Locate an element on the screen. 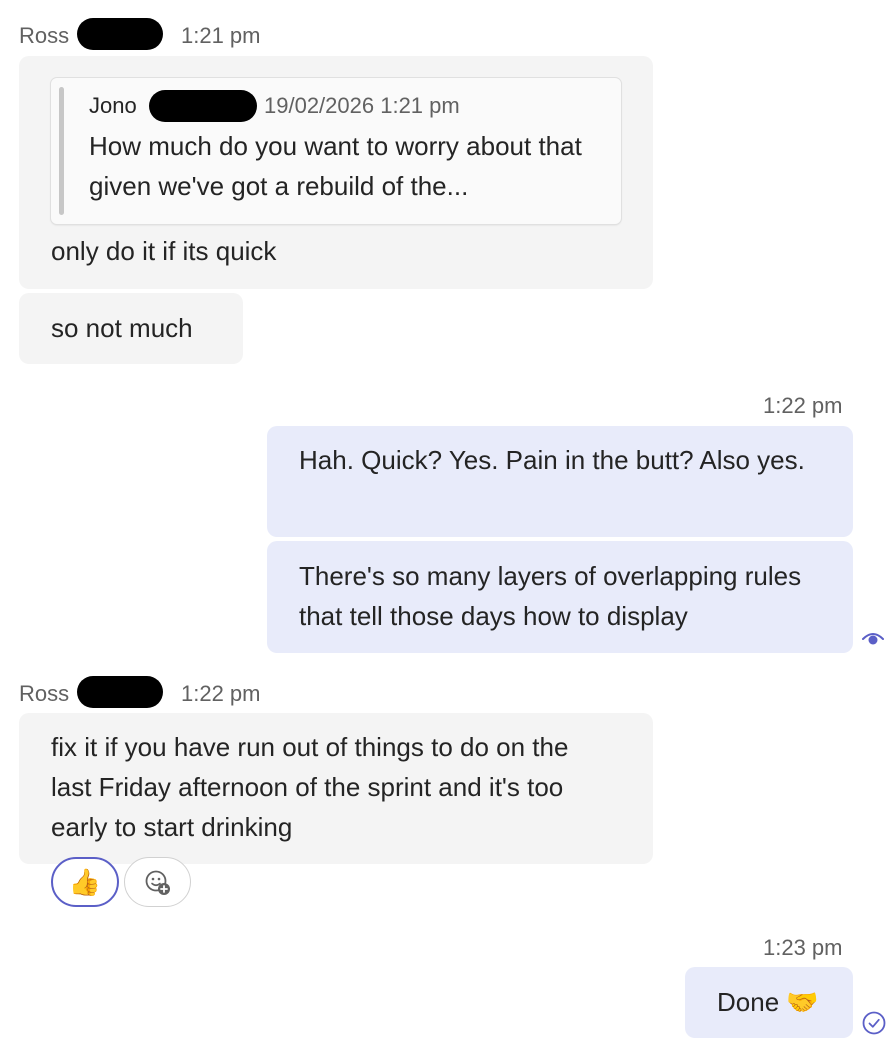 The height and width of the screenshot is (1060, 893). quote-bar is located at coordinates (61, 151).